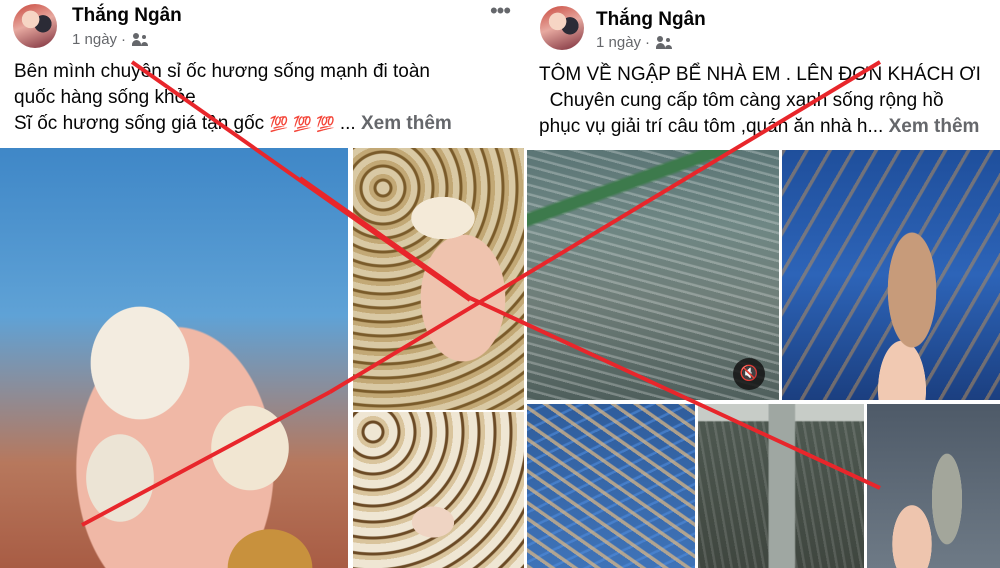  Describe the element at coordinates (262, 28) in the screenshot. I see `post-header: Thắng Ngân 1 ngày · •••` at that location.